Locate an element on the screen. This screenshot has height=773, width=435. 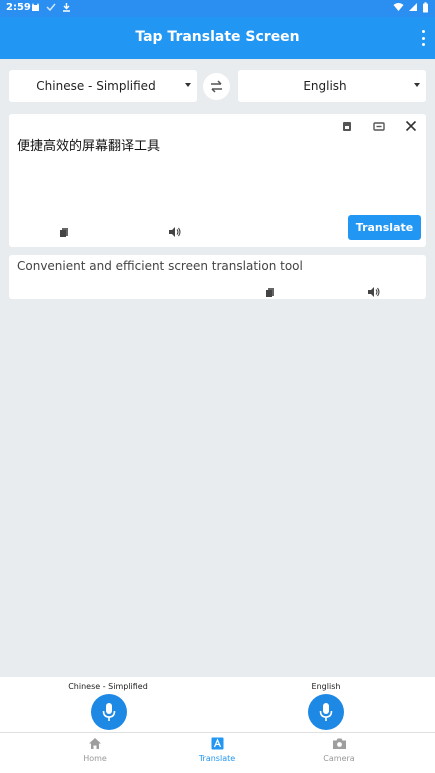
signal-icon is located at coordinates (413, 7).